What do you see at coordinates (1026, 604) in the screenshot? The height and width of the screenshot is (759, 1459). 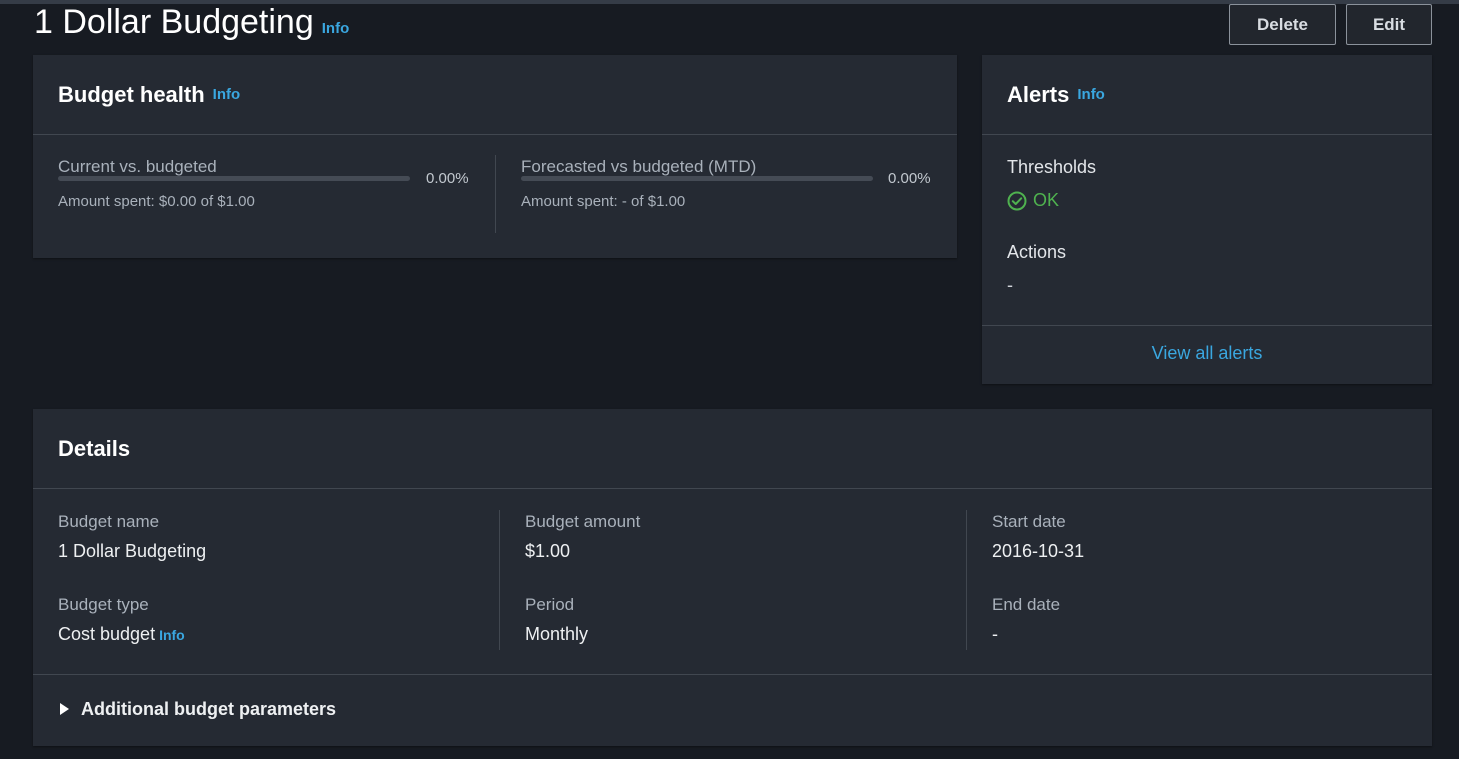 I see `end-date-label: End date` at bounding box center [1026, 604].